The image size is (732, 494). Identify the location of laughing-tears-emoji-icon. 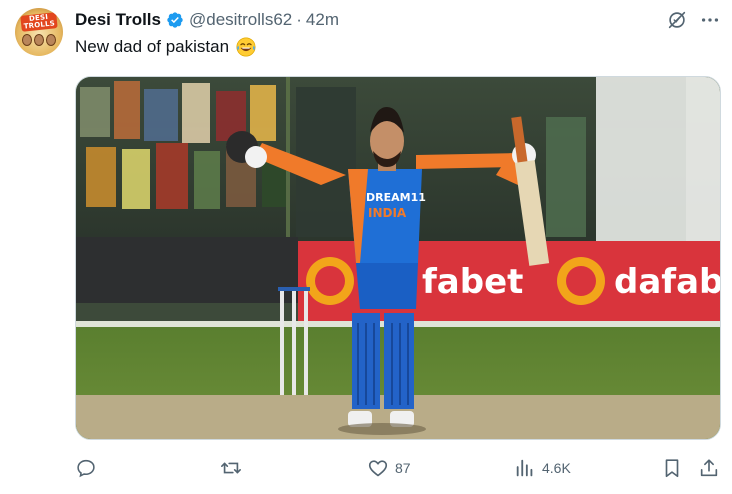
(246, 47).